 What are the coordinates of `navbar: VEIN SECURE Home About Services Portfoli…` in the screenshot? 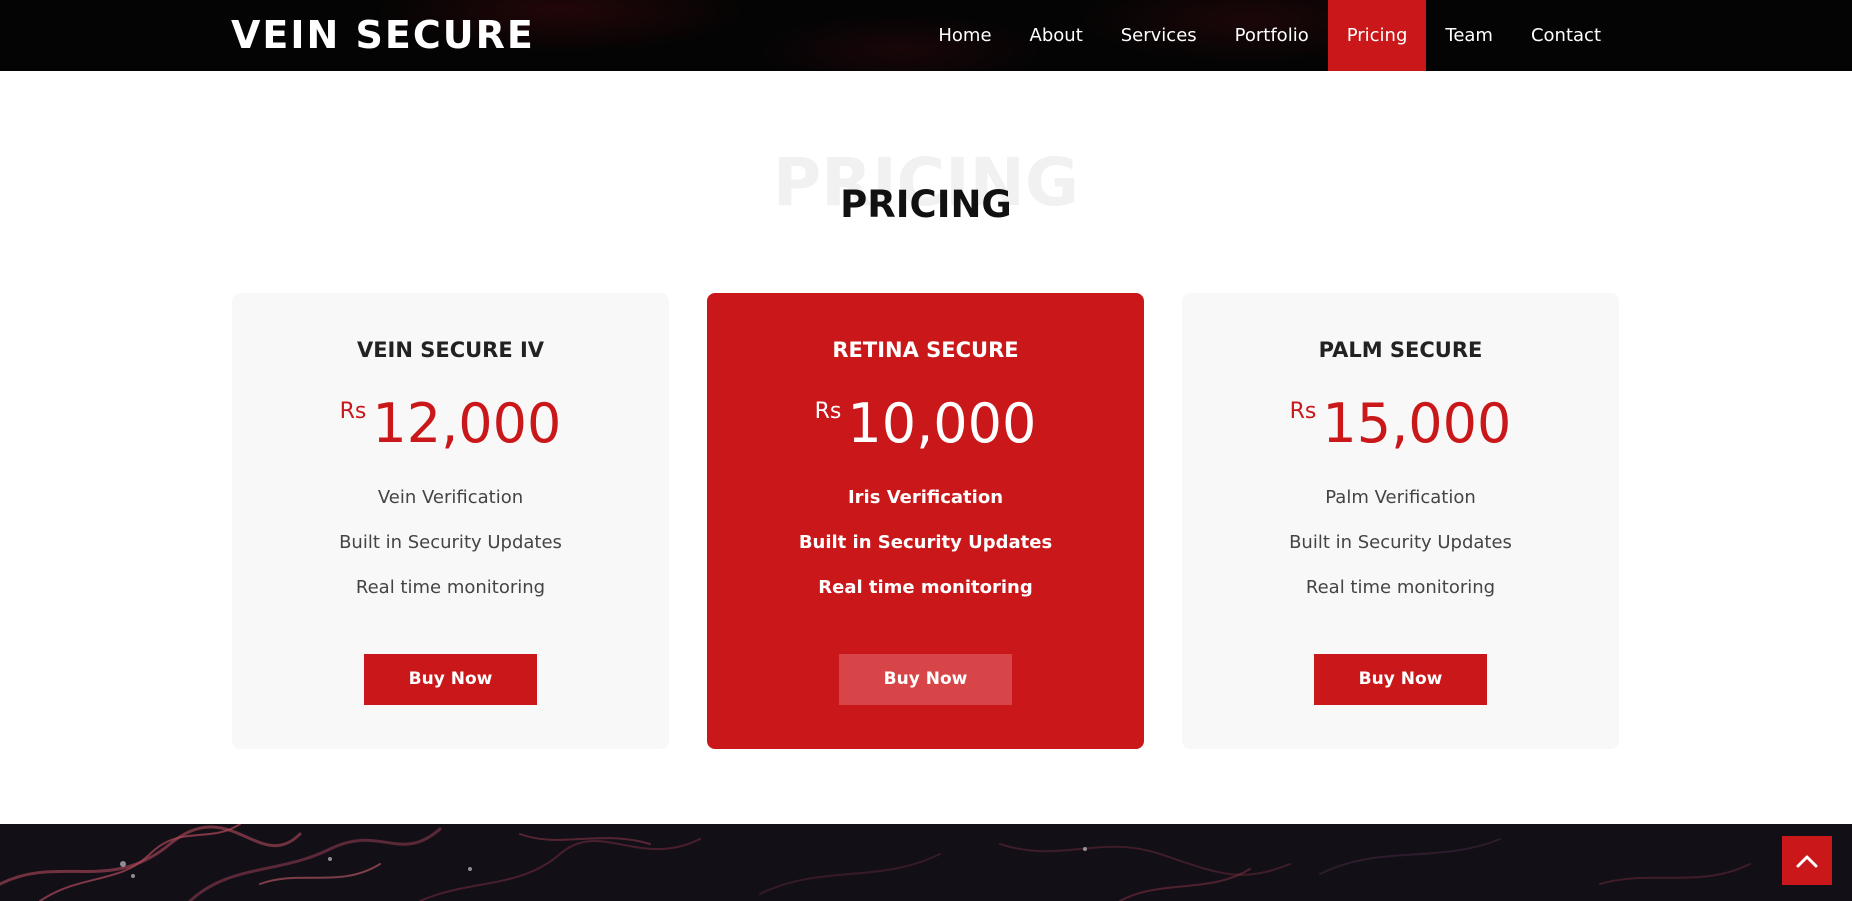 It's located at (926, 35).